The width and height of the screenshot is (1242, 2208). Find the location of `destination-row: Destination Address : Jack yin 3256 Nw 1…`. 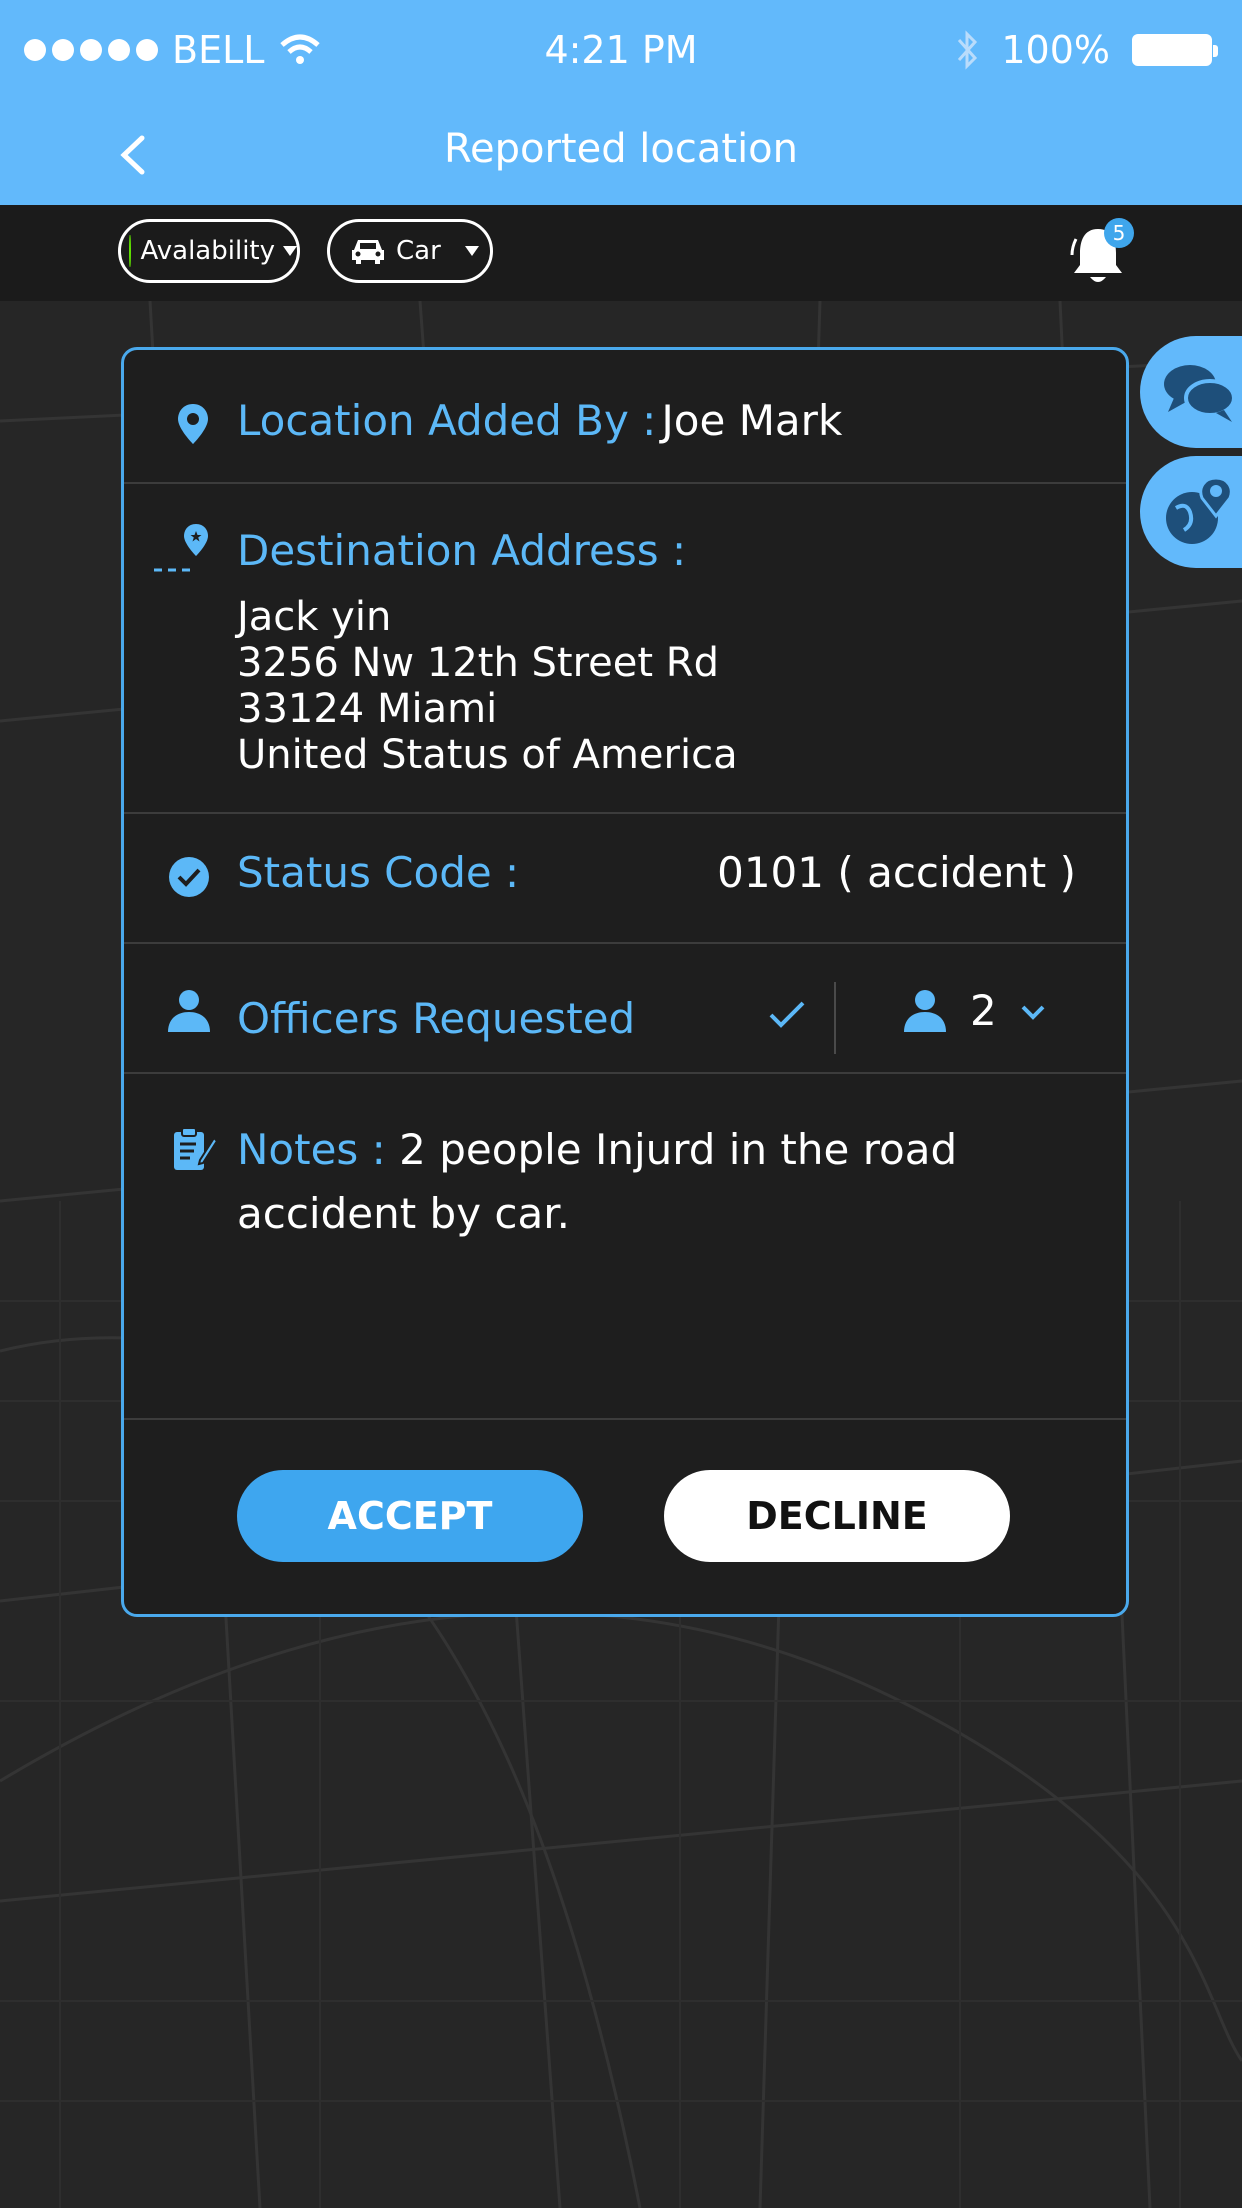

destination-row: Destination Address : Jack yin 3256 Nw 1… is located at coordinates (625, 649).